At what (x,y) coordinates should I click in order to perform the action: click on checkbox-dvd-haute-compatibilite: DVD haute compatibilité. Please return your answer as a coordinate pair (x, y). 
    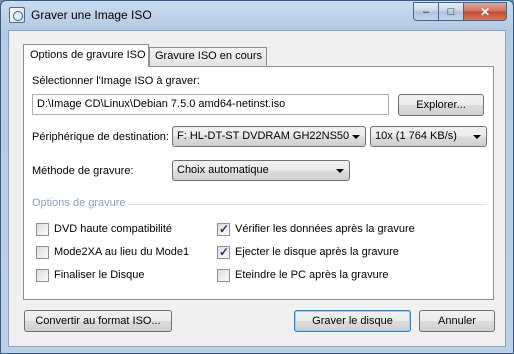
    Looking at the image, I should click on (104, 229).